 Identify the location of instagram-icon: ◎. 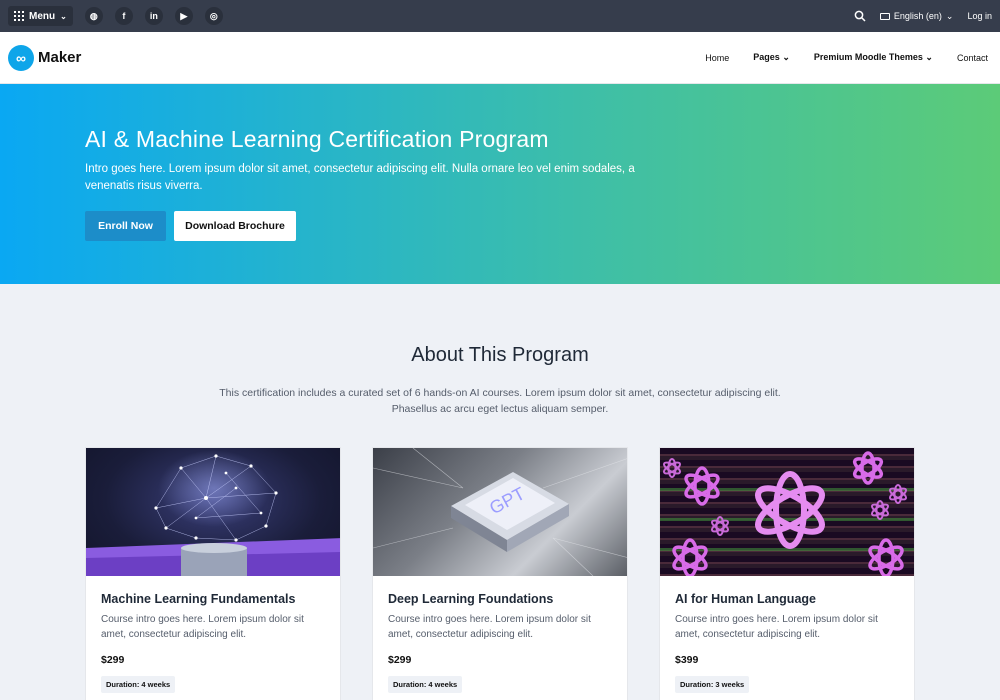
(213, 16).